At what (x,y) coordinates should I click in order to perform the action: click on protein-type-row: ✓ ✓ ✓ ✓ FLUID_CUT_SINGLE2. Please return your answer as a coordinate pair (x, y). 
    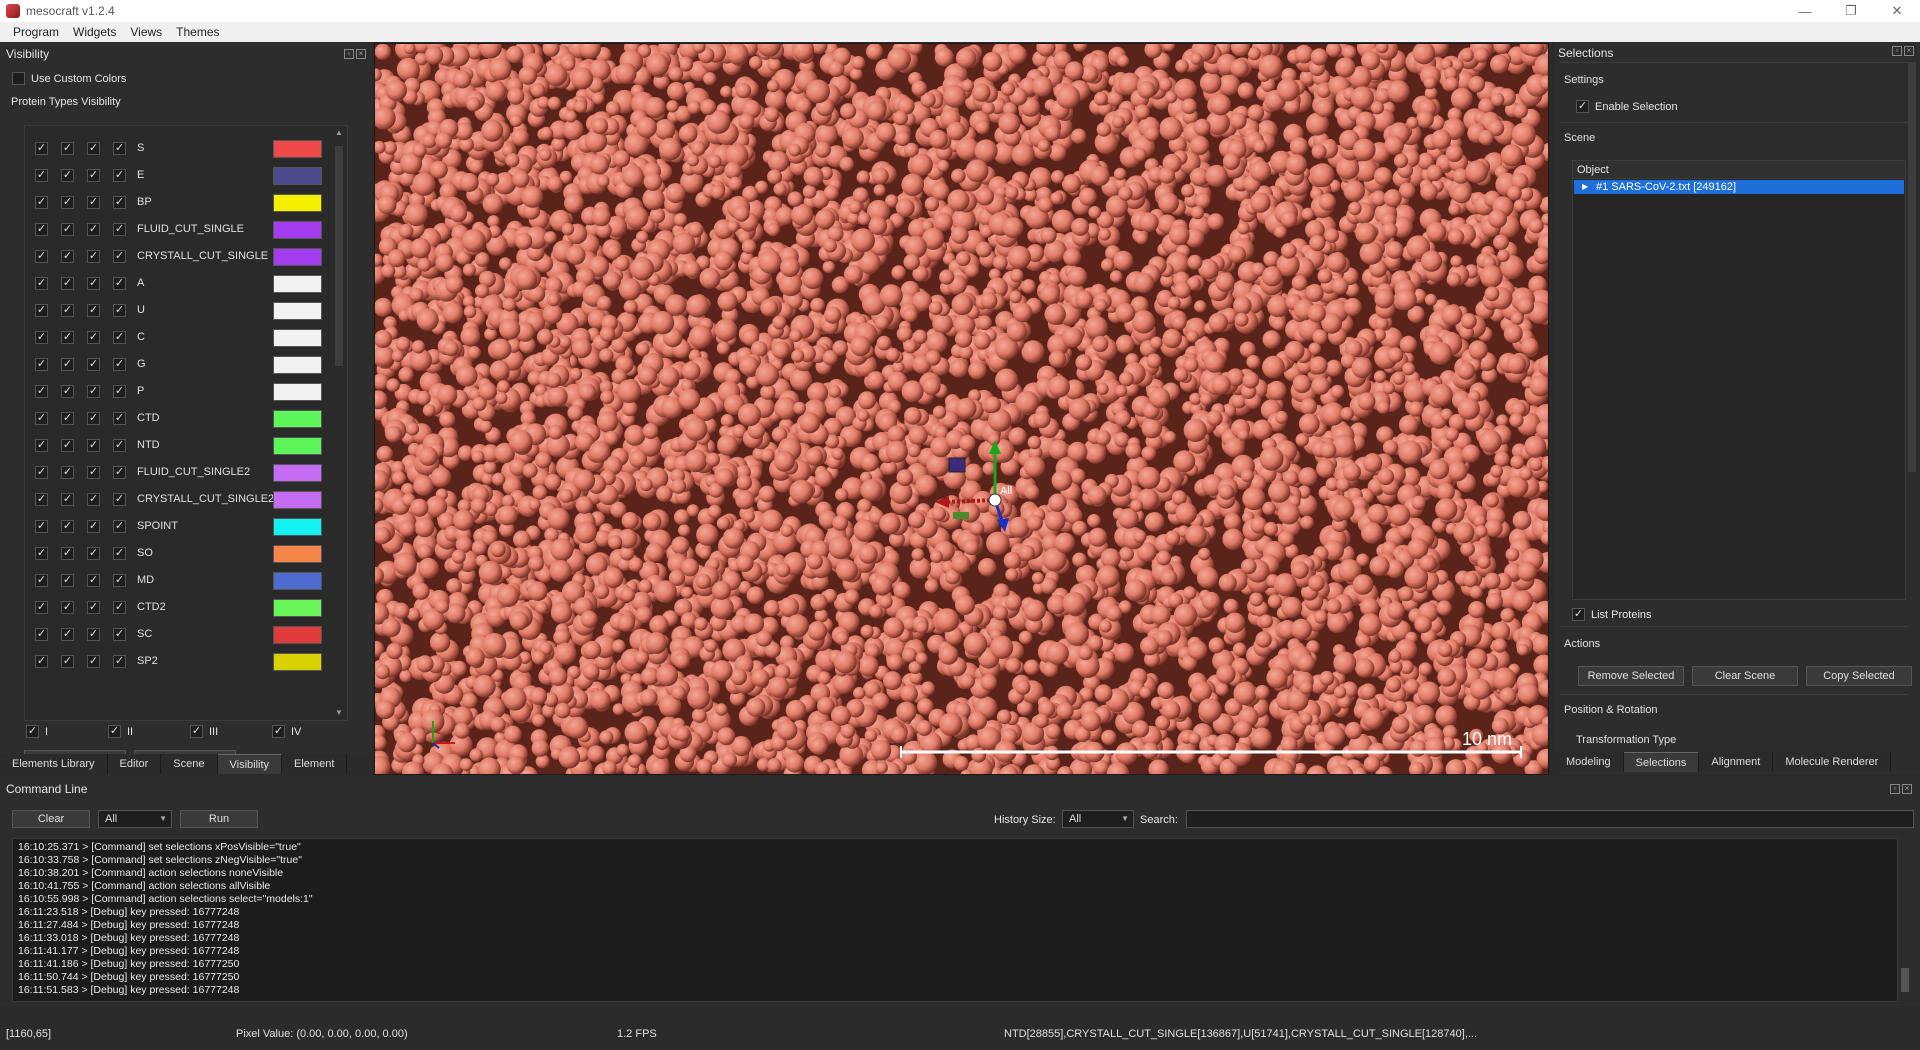
    Looking at the image, I should click on (175, 473).